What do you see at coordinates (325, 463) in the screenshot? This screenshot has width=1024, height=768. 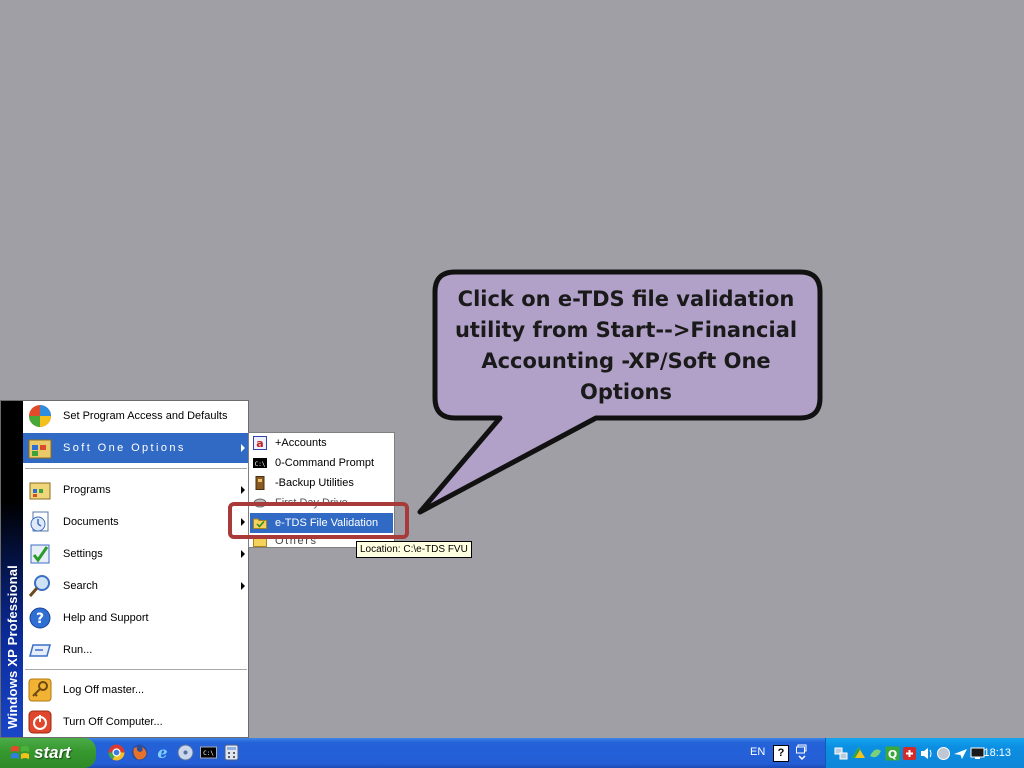 I see `submenu-item-label: 0-Command Prompt` at bounding box center [325, 463].